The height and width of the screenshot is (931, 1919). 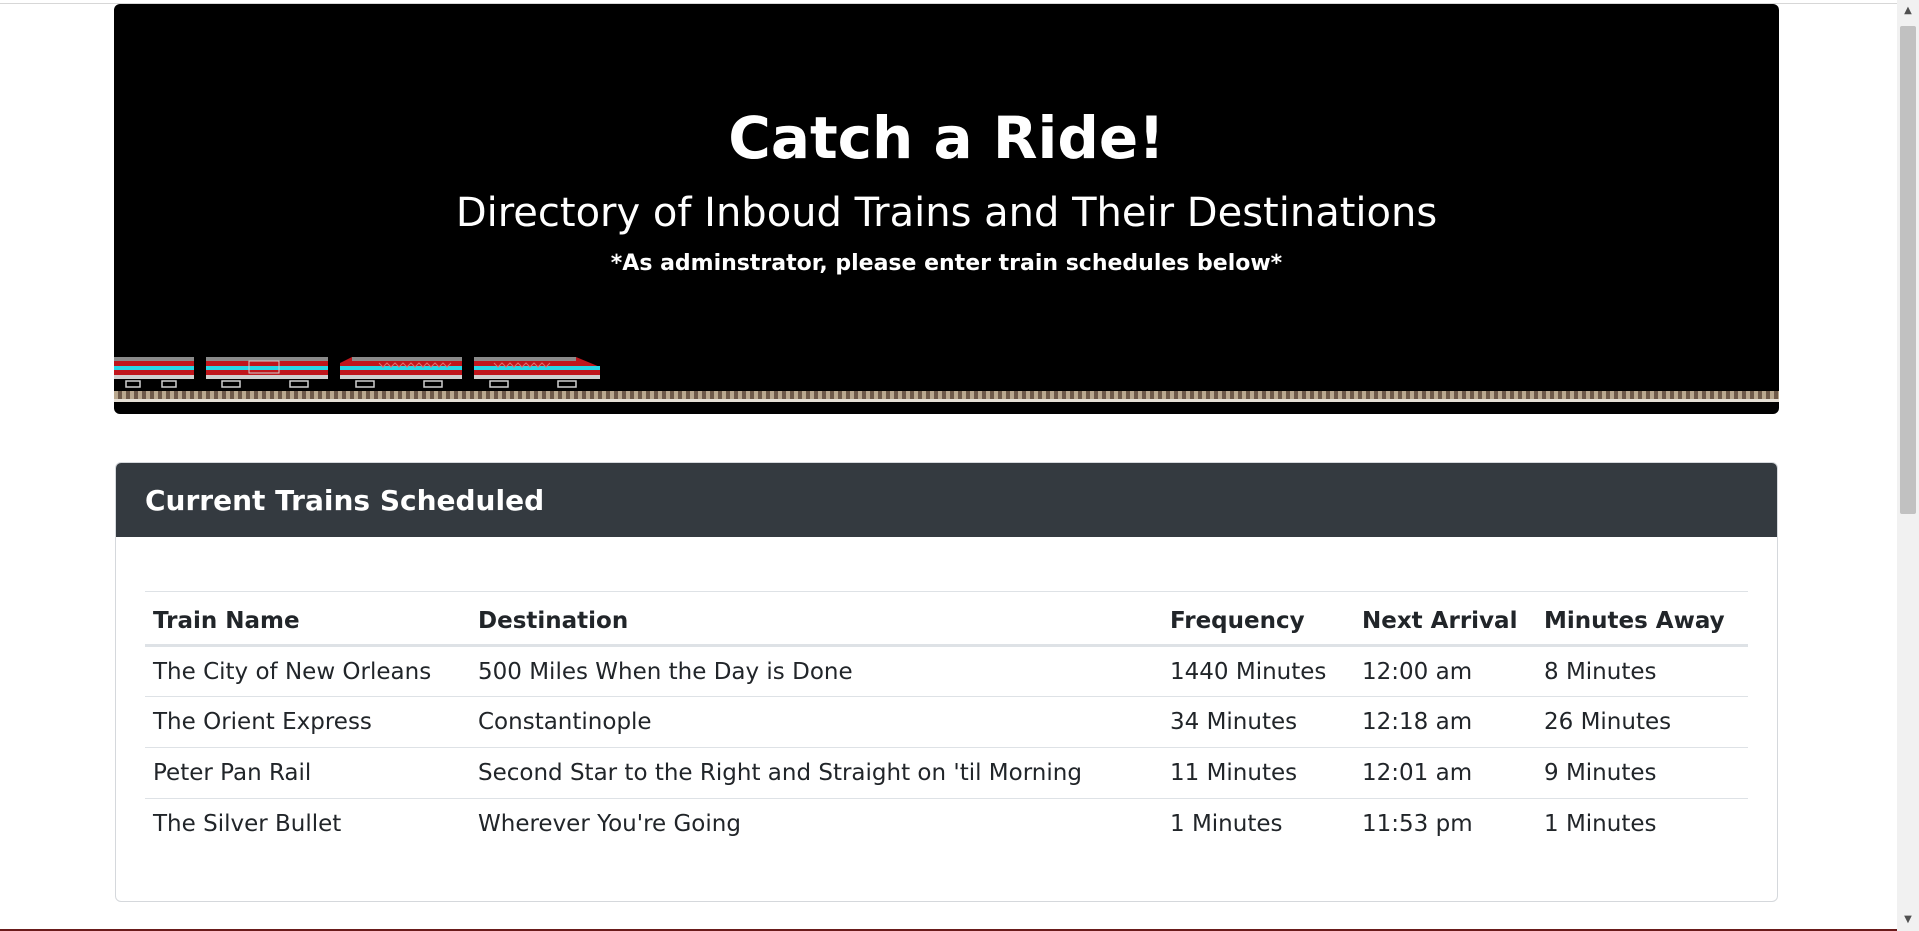 What do you see at coordinates (946, 138) in the screenshot?
I see `page-title: Catch a Ride!` at bounding box center [946, 138].